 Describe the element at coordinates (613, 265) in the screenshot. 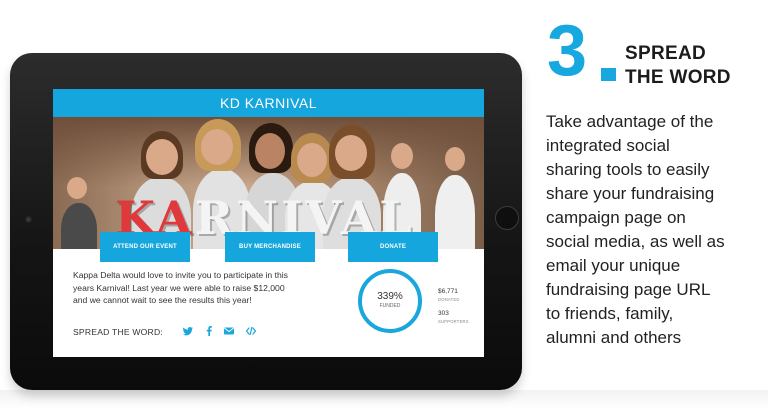

I see `step-description-line: email your unique` at that location.